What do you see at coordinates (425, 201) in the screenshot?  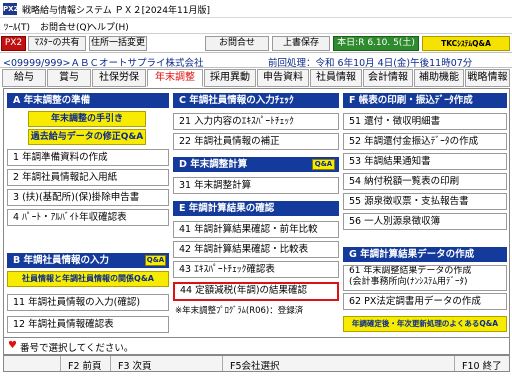 I see `menu-item-55: 55 源泉徴収票・支払報告書` at bounding box center [425, 201].